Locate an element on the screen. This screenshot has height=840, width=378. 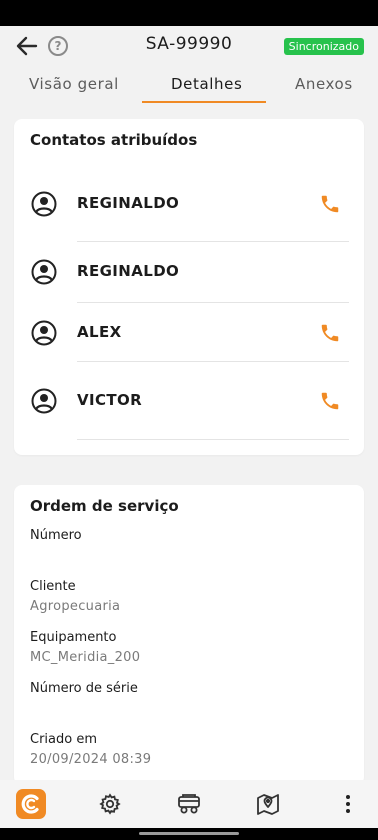
tab-attachments: Anexos is located at coordinates (324, 84).